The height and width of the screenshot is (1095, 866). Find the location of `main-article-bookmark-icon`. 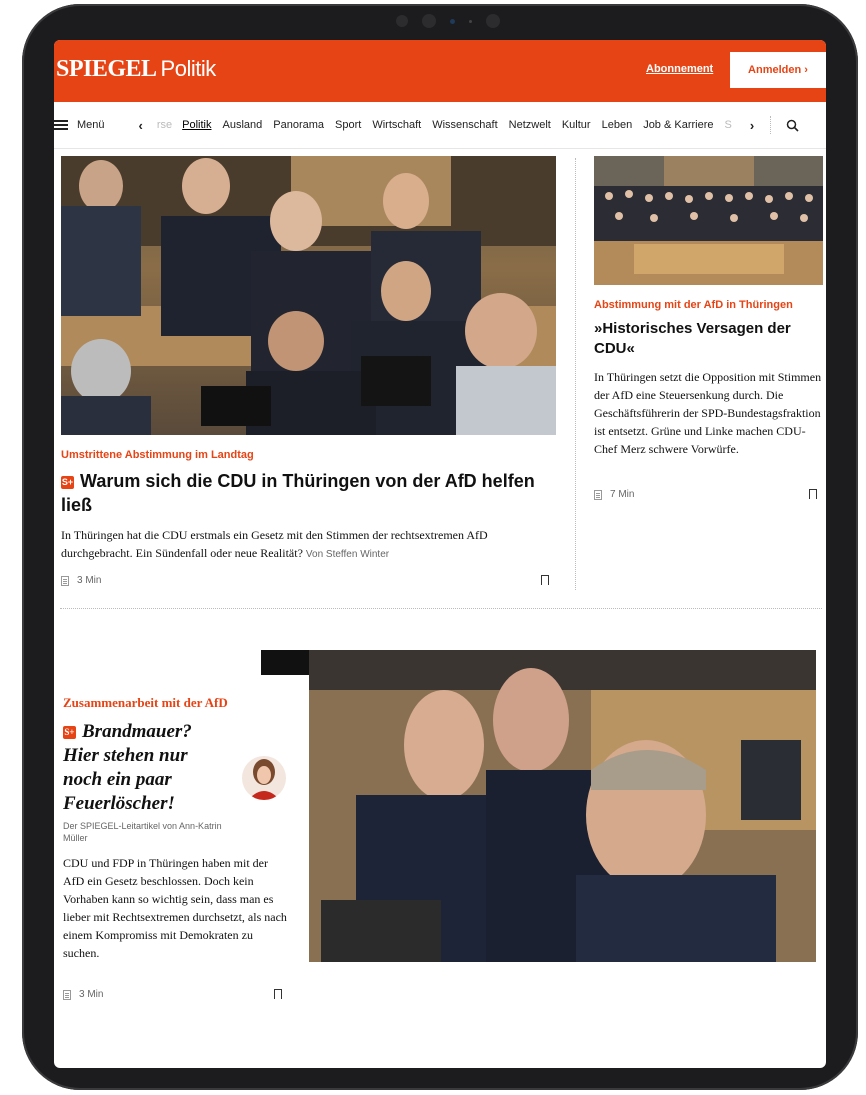

main-article-bookmark-icon is located at coordinates (545, 581).